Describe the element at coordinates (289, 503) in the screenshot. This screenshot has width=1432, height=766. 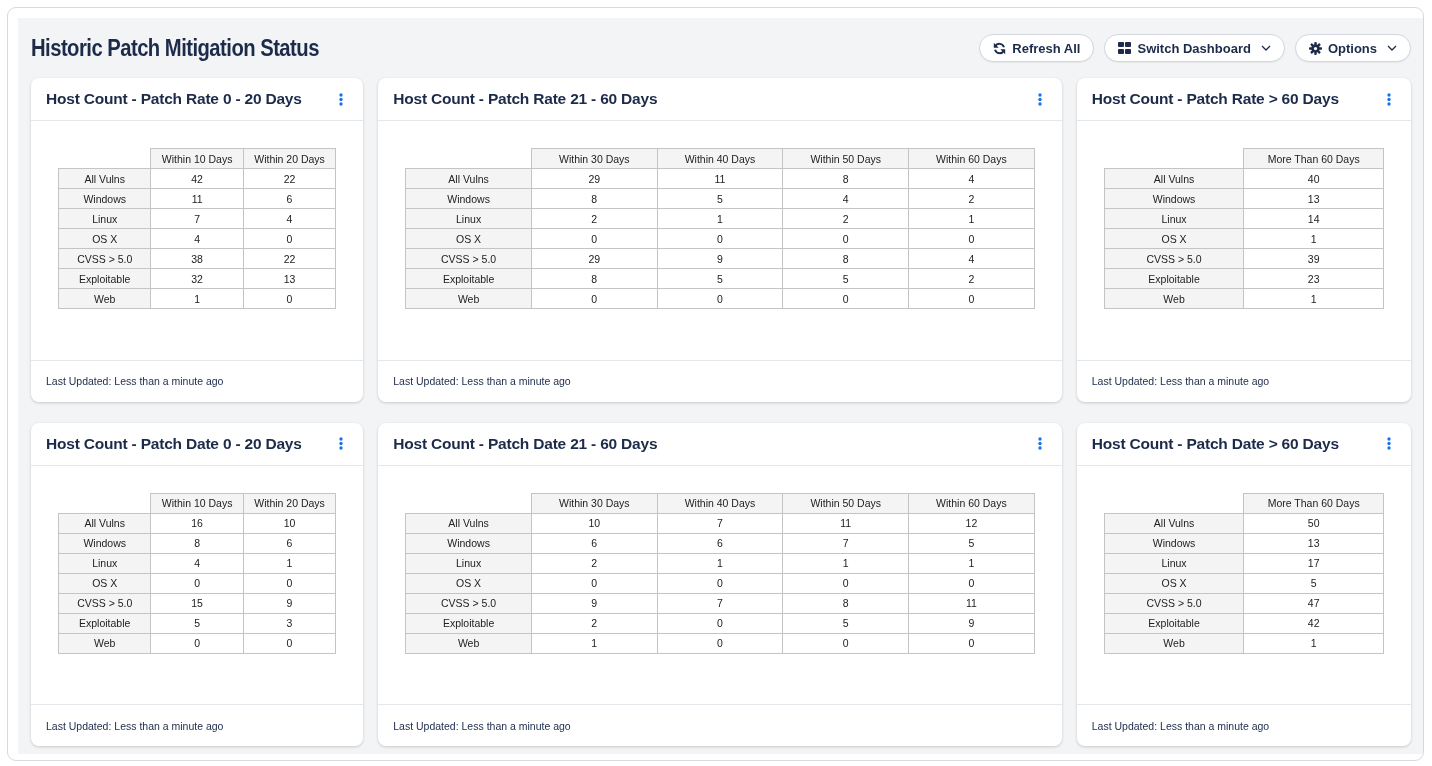
I see `column-header: Within 20 Days` at that location.